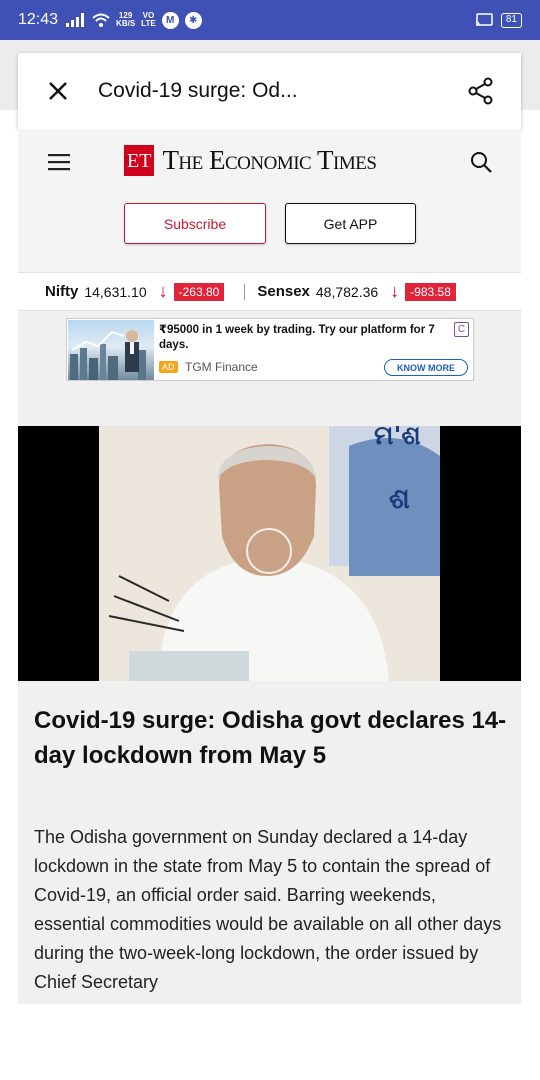 This screenshot has height=1080, width=540. What do you see at coordinates (269, 159) in the screenshot?
I see `logo-name: The Economic Times` at bounding box center [269, 159].